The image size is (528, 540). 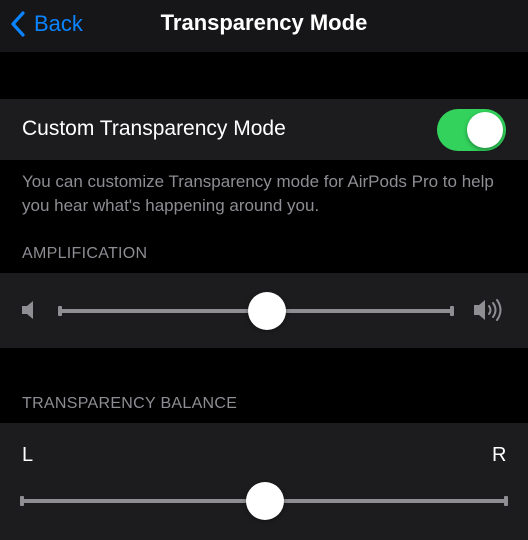 What do you see at coordinates (485, 130) in the screenshot?
I see `switch-knob` at bounding box center [485, 130].